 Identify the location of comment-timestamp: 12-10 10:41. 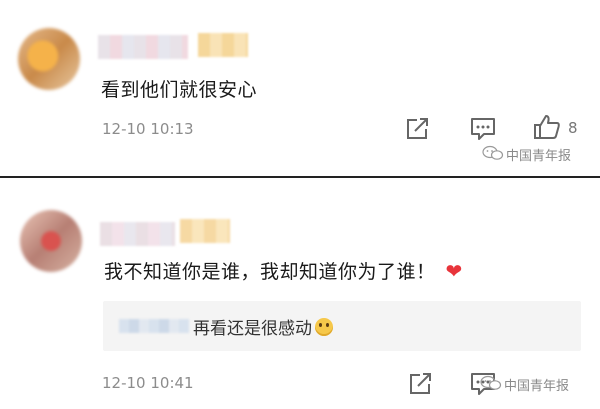
(148, 383).